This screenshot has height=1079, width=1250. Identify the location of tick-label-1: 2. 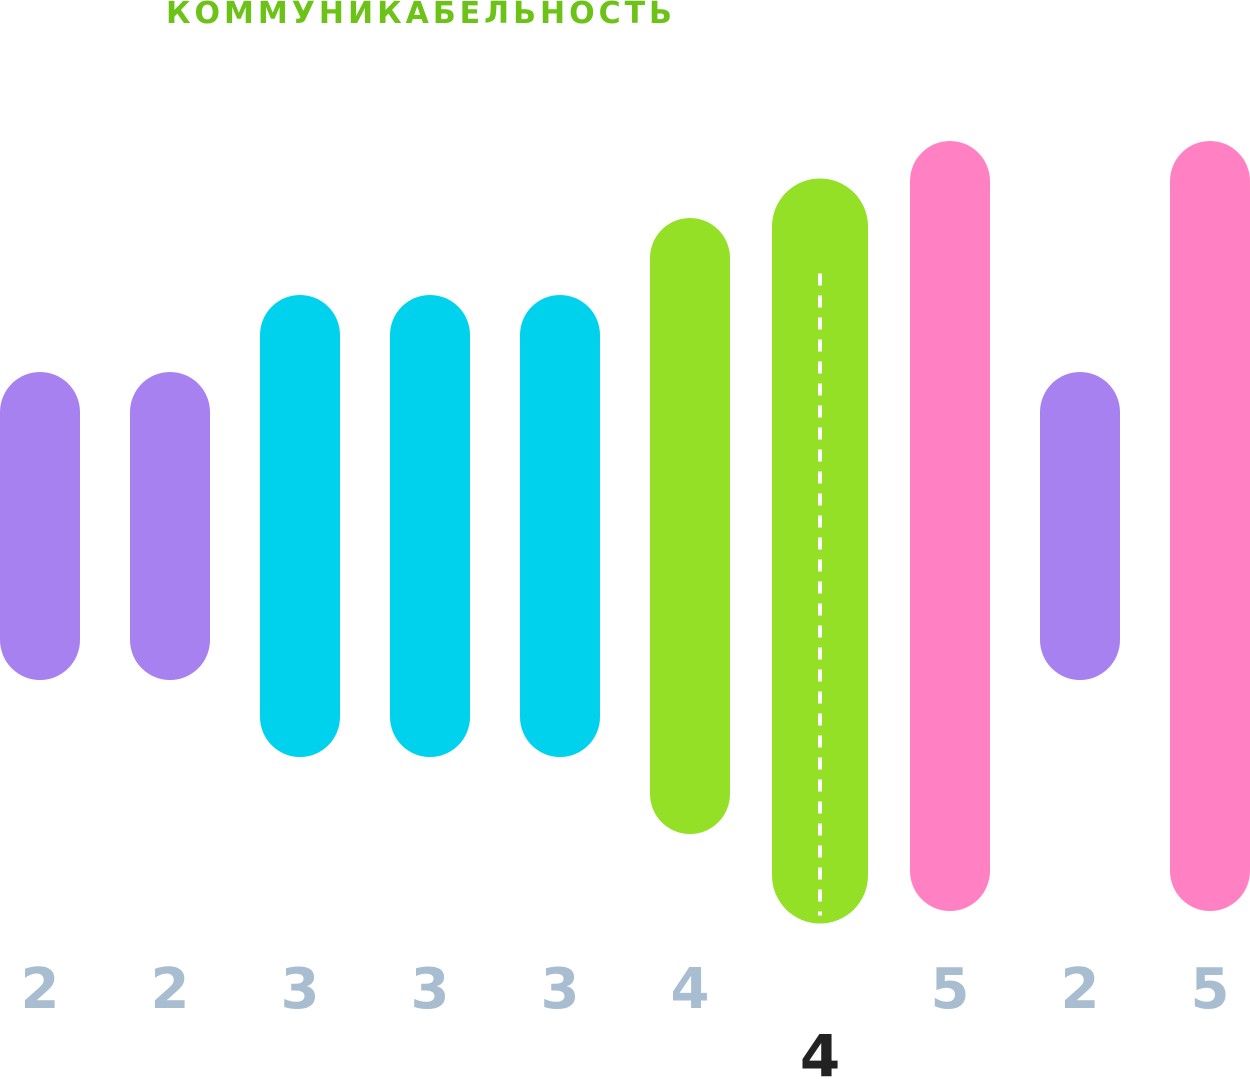
(40, 989).